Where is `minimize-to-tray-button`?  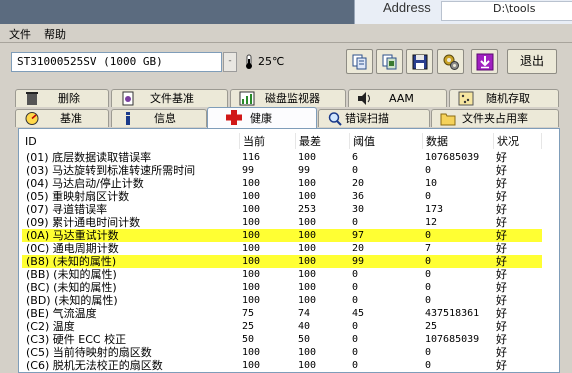 minimize-to-tray-button is located at coordinates (484, 61).